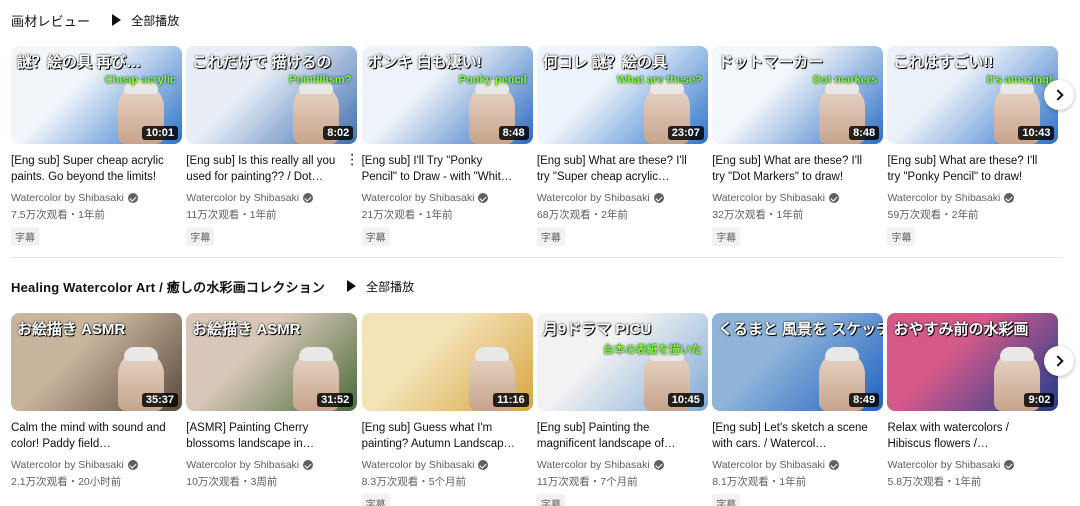 The height and width of the screenshot is (506, 1080). What do you see at coordinates (864, 400) in the screenshot?
I see `duration-badge: 8:49` at bounding box center [864, 400].